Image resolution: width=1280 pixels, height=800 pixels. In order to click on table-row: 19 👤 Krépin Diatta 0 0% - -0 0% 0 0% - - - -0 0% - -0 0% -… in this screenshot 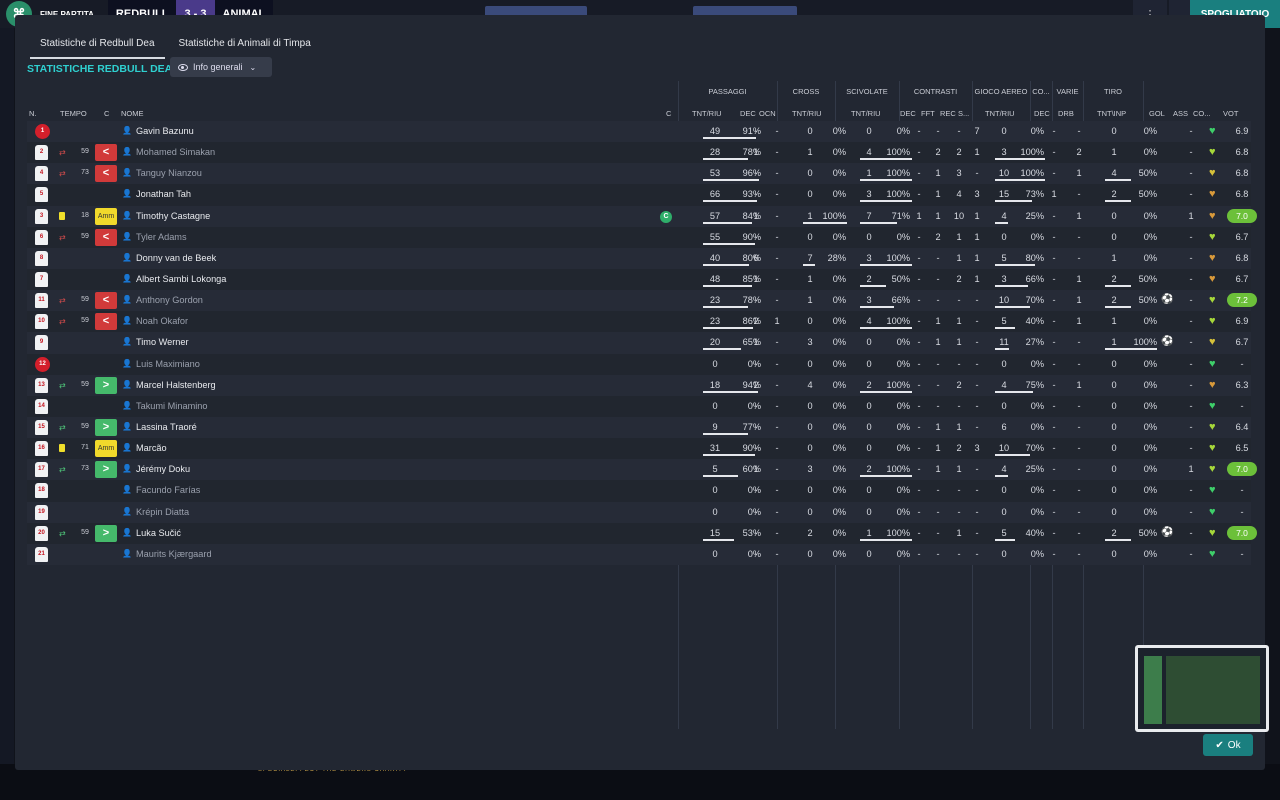, I will do `click(639, 512)`.